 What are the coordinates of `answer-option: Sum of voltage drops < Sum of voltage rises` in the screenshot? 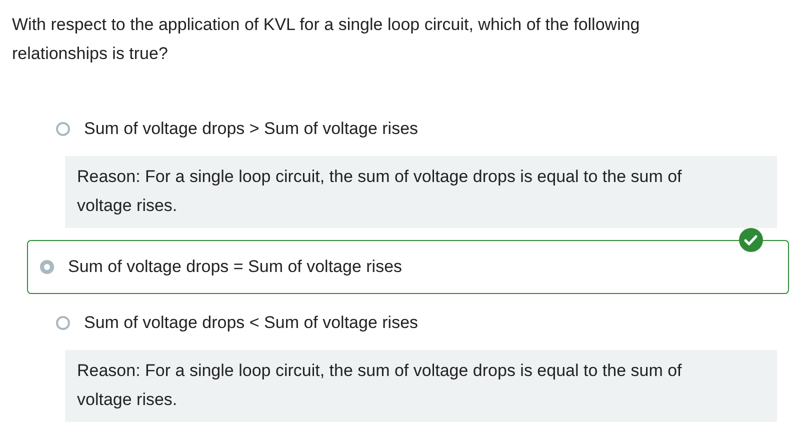 It's located at (408, 323).